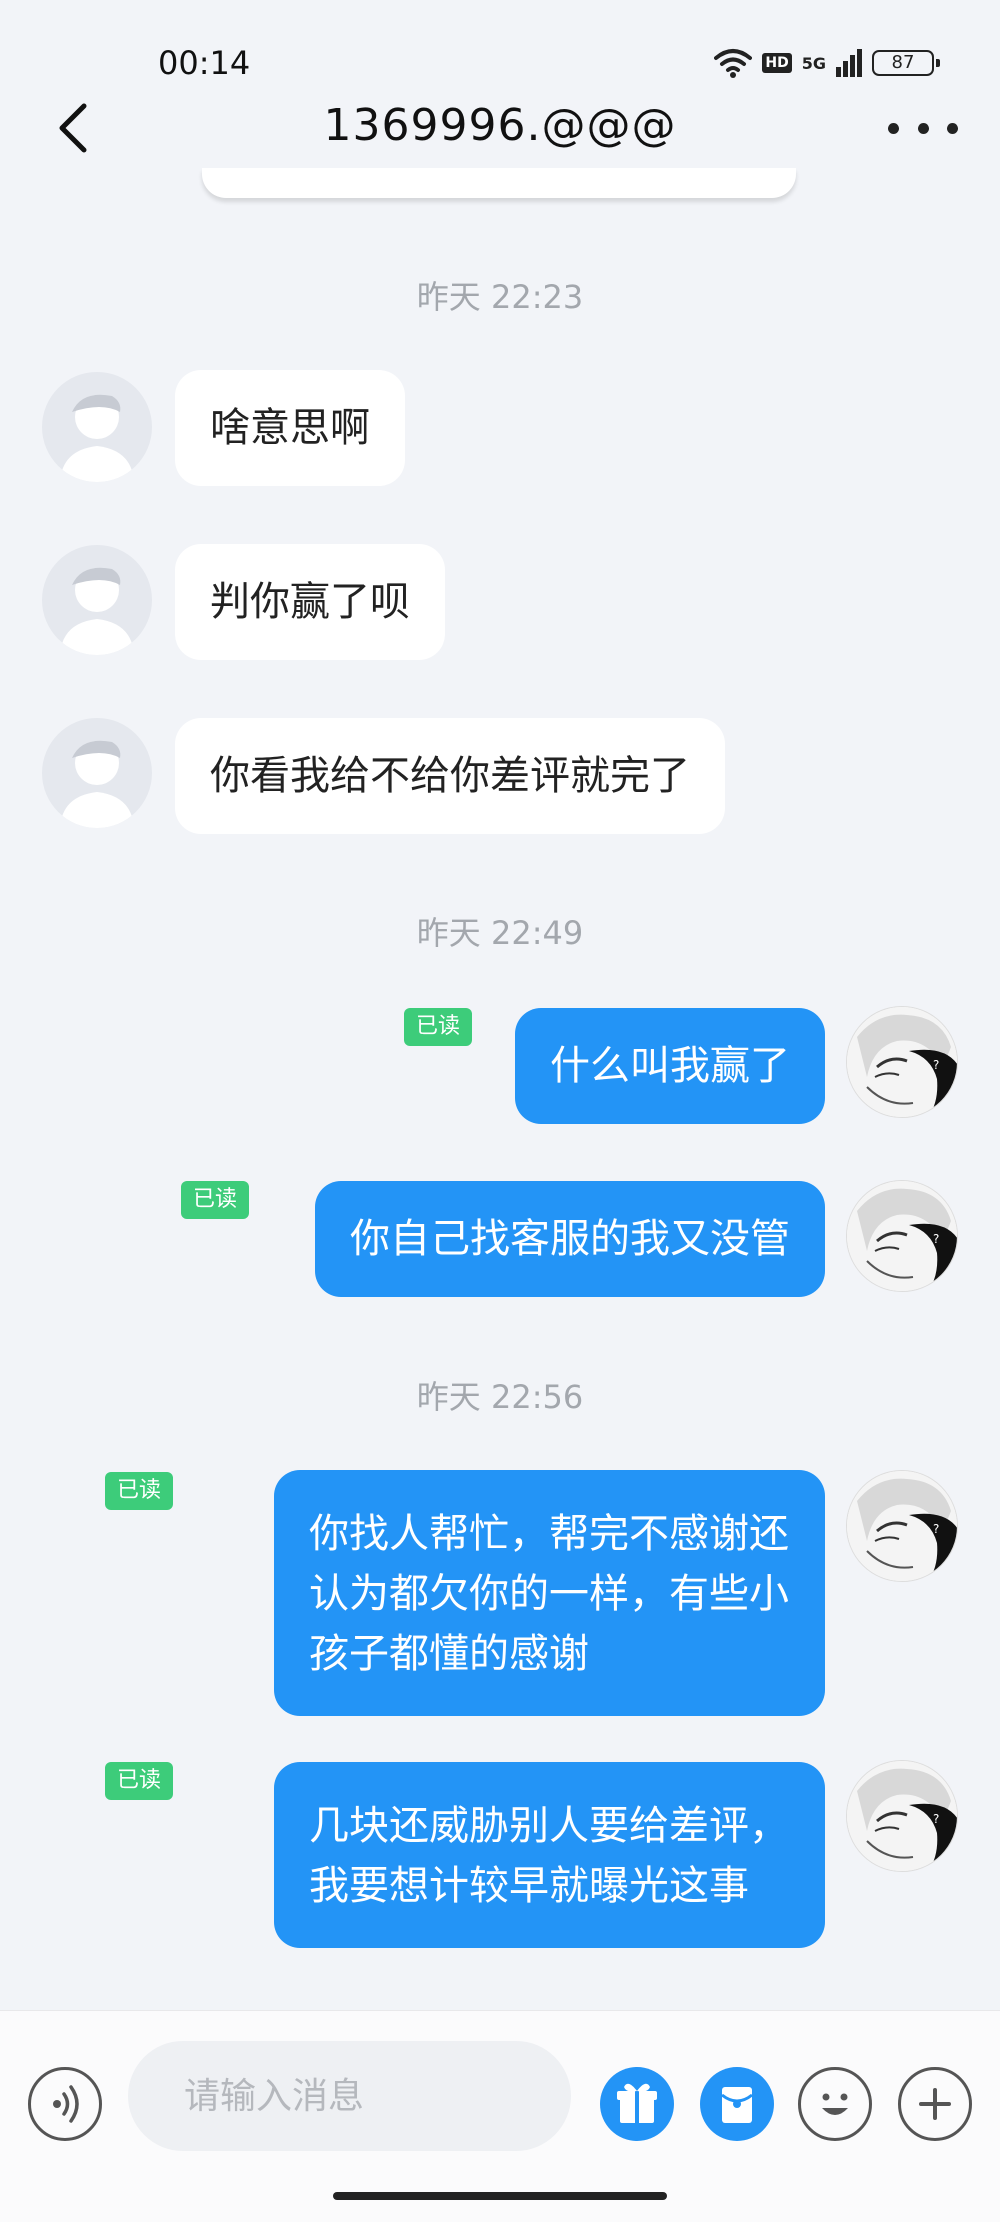  Describe the element at coordinates (204, 63) in the screenshot. I see `status-time: 00:14` at that location.